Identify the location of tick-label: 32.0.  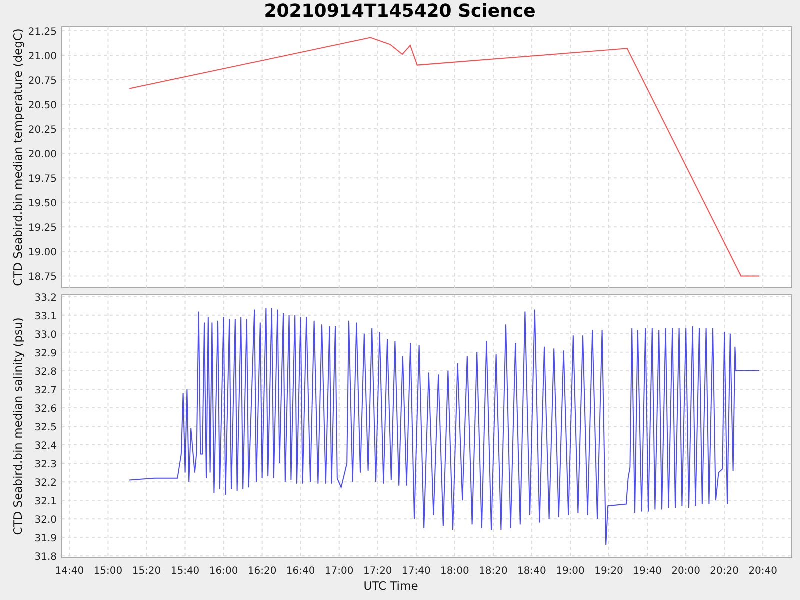
(45, 520).